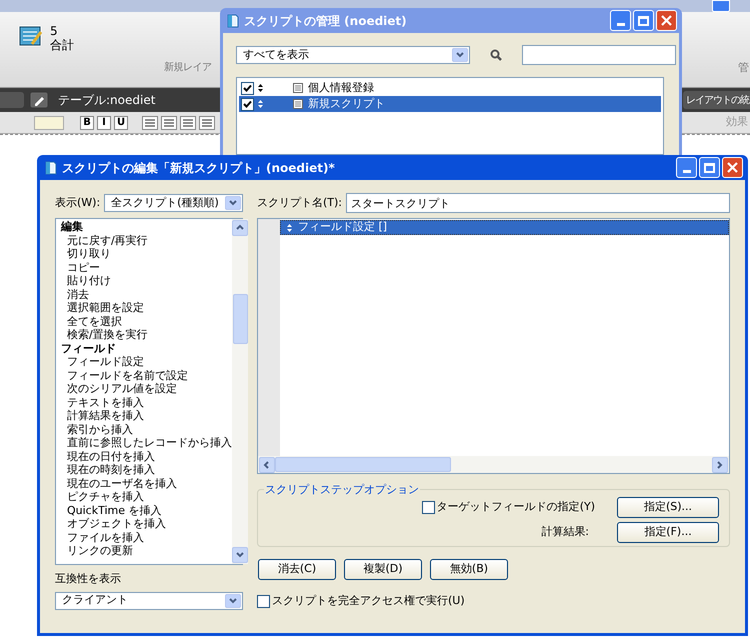 Image resolution: width=750 pixels, height=641 pixels. What do you see at coordinates (121, 123) in the screenshot?
I see `style-button: U` at bounding box center [121, 123].